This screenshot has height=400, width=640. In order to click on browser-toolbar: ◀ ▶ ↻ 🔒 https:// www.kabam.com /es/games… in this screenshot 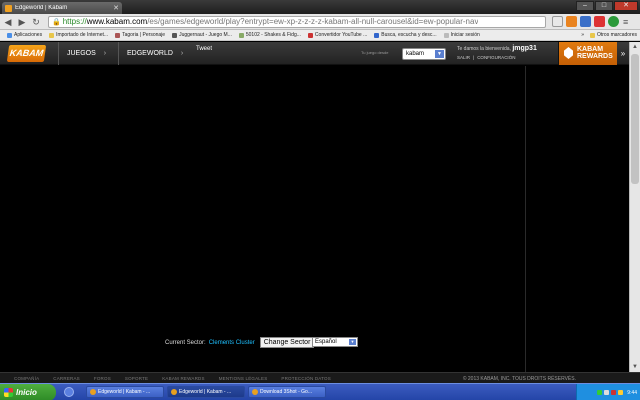, I will do `click(320, 22)`.